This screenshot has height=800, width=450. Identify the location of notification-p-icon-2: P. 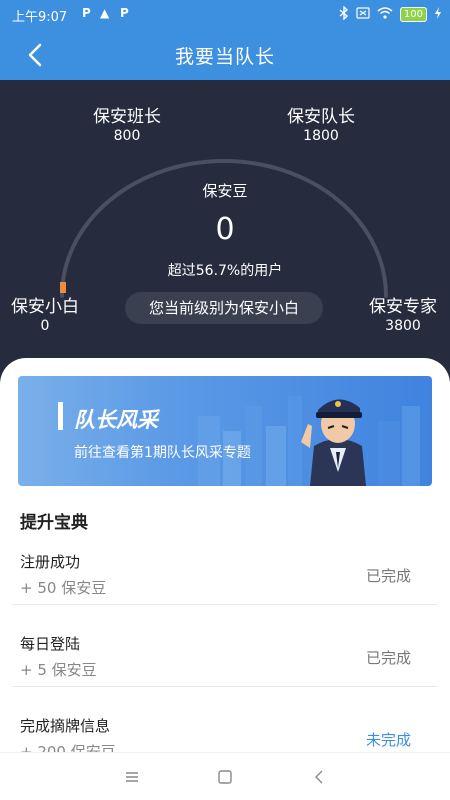
(124, 13).